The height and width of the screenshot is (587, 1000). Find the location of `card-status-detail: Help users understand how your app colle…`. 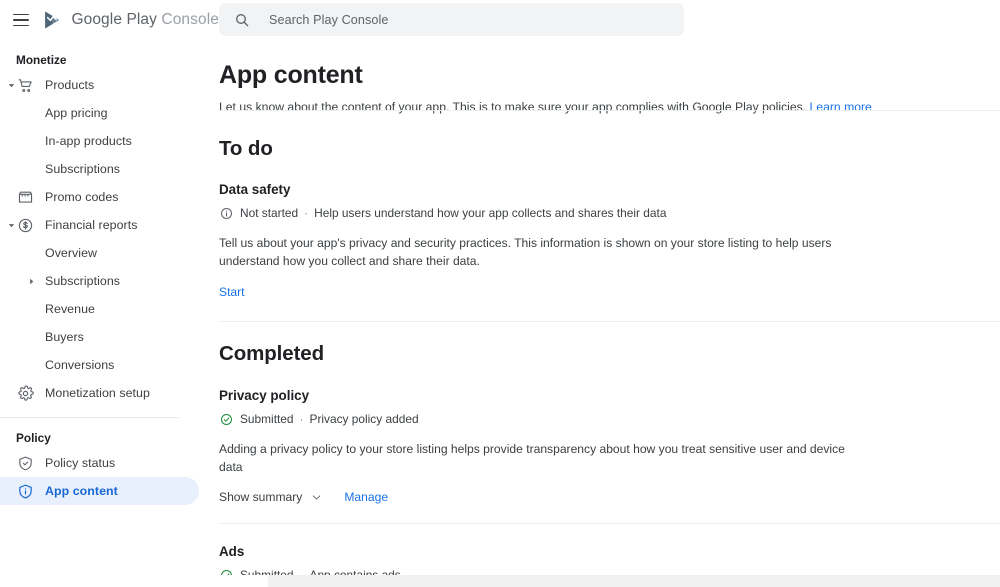

card-status-detail: Help users understand how your app colle… is located at coordinates (490, 213).